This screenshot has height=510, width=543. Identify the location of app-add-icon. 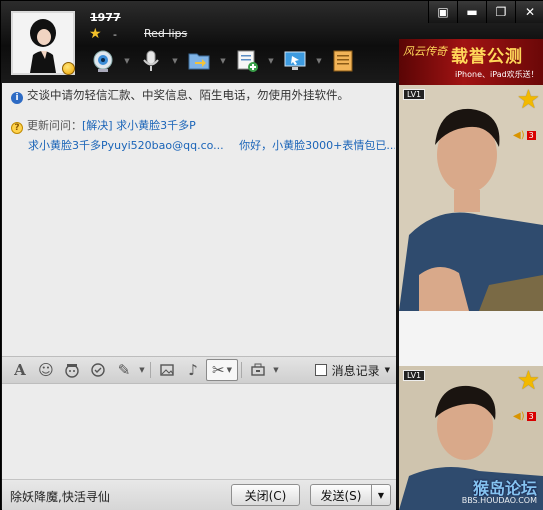
(247, 61).